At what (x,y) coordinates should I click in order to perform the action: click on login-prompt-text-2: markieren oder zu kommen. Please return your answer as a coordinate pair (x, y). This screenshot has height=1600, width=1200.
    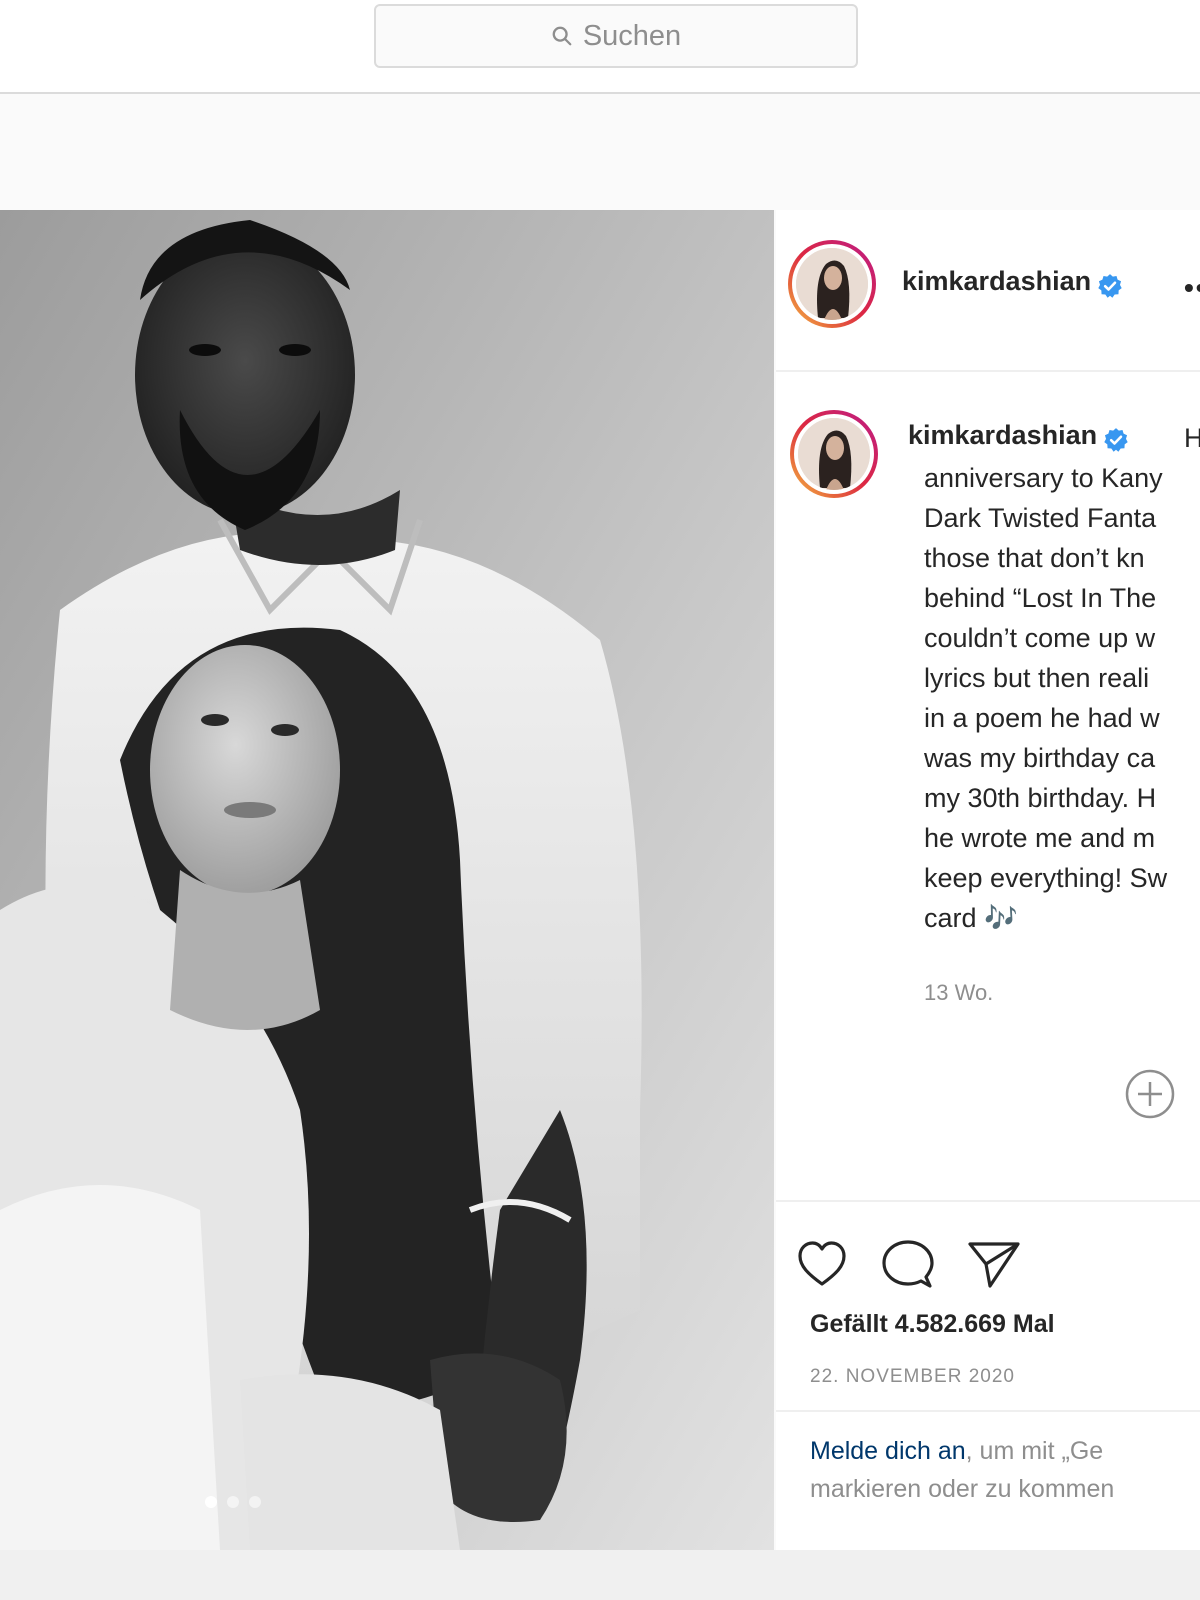
    Looking at the image, I should click on (962, 1489).